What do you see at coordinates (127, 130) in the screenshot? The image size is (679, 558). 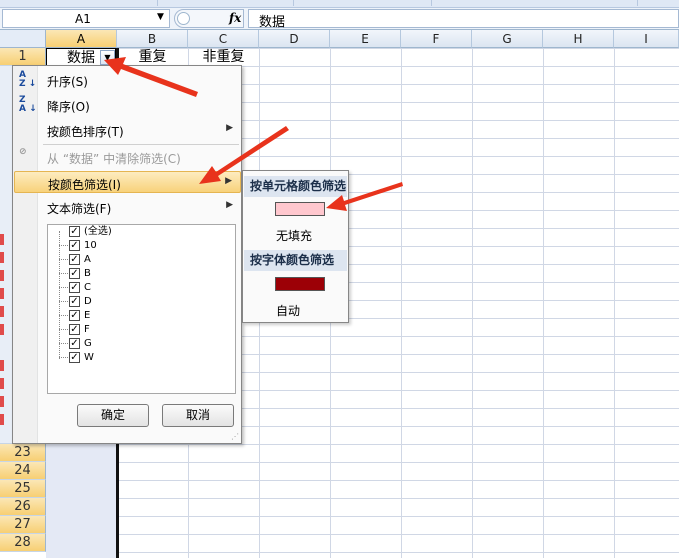 I see `menu-item-sort-by-color: 按颜色排序(T) ▶` at bounding box center [127, 130].